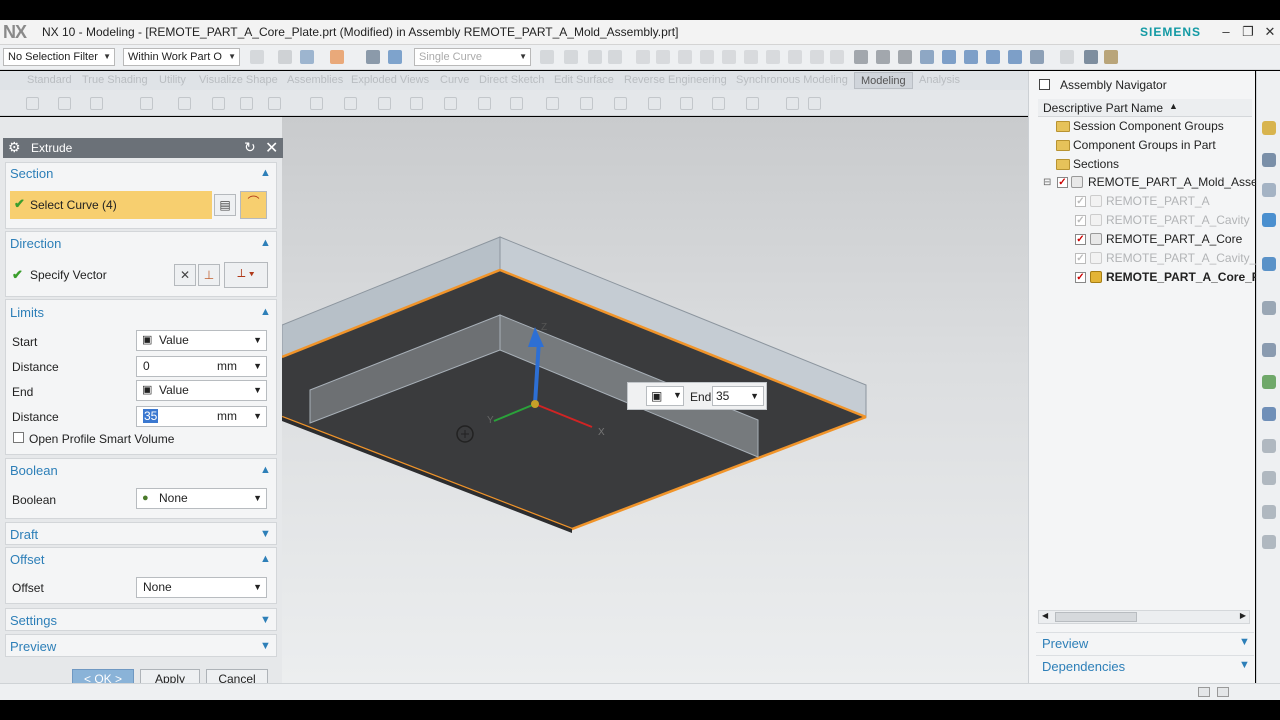 The width and height of the screenshot is (1280, 720). I want to click on tab-utility: Utility, so click(172, 80).